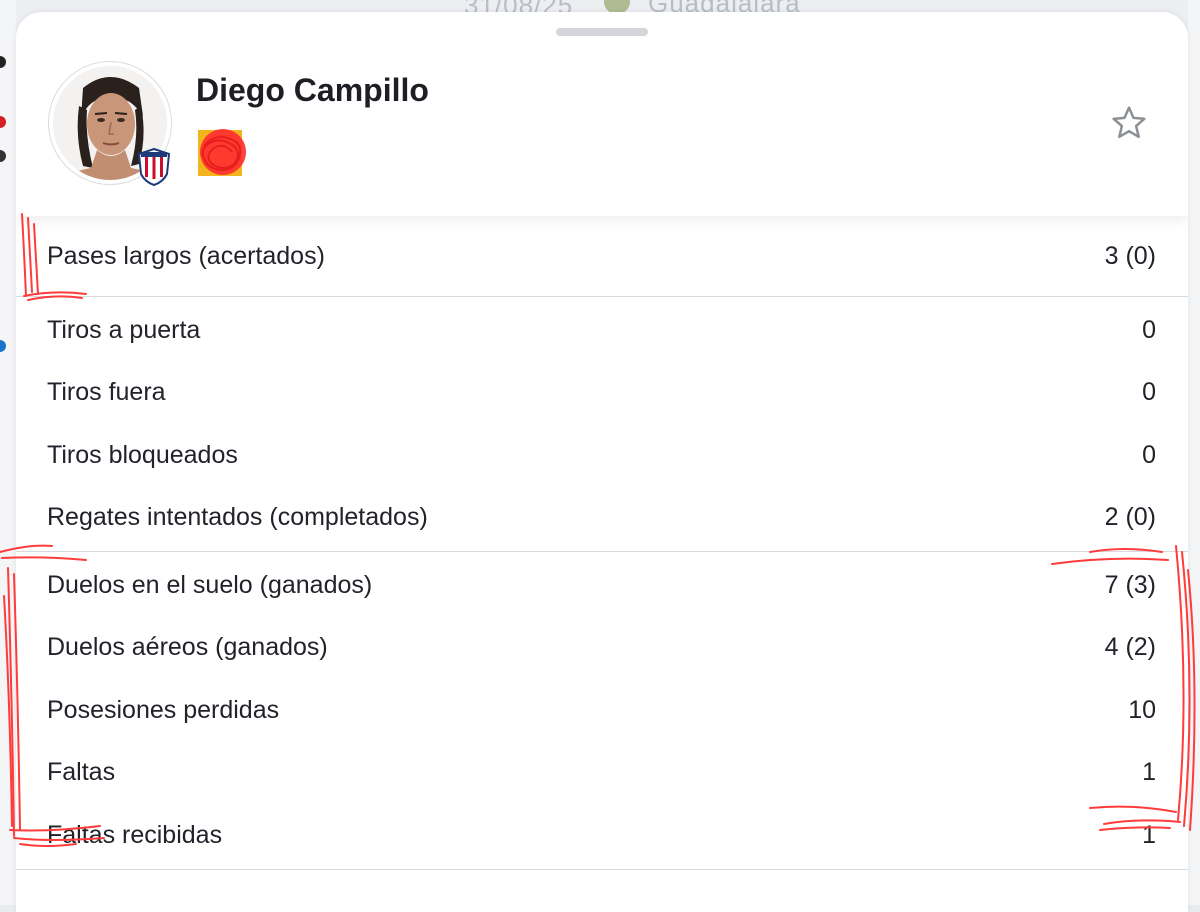 The height and width of the screenshot is (912, 1200). I want to click on player-avatar, so click(110, 124).